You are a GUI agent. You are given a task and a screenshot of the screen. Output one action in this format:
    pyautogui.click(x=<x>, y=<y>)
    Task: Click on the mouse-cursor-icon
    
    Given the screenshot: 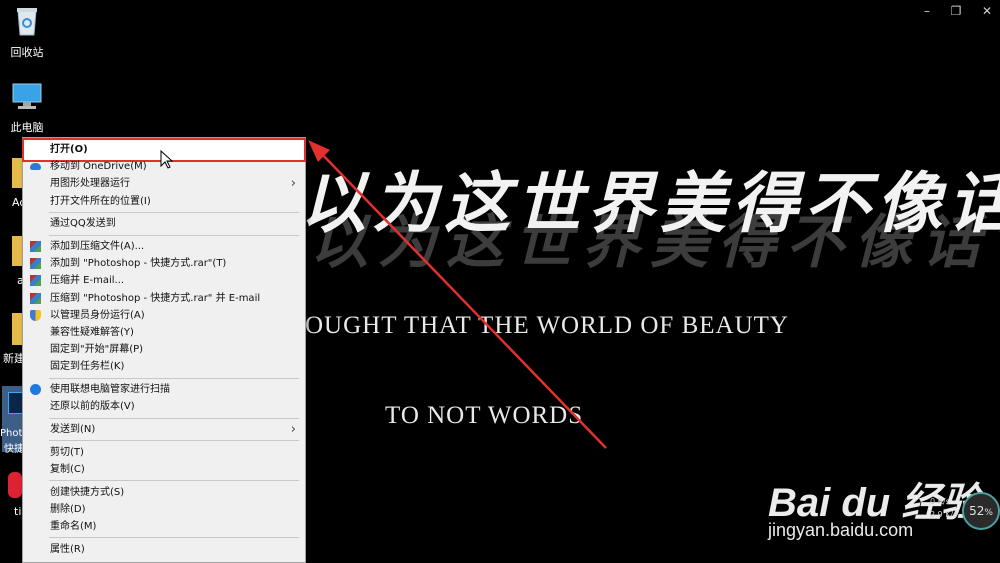 What is the action you would take?
    pyautogui.click(x=167, y=159)
    